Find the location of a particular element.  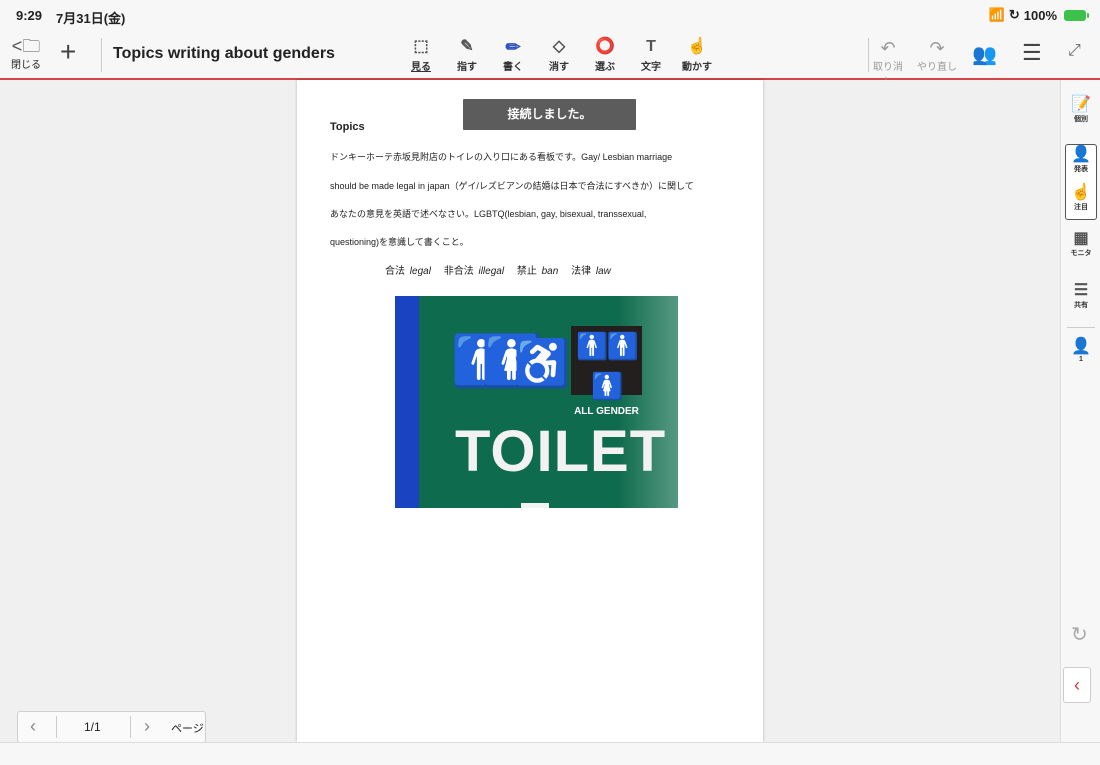

tool-erase: ◇ 消す is located at coordinates (559, 54).